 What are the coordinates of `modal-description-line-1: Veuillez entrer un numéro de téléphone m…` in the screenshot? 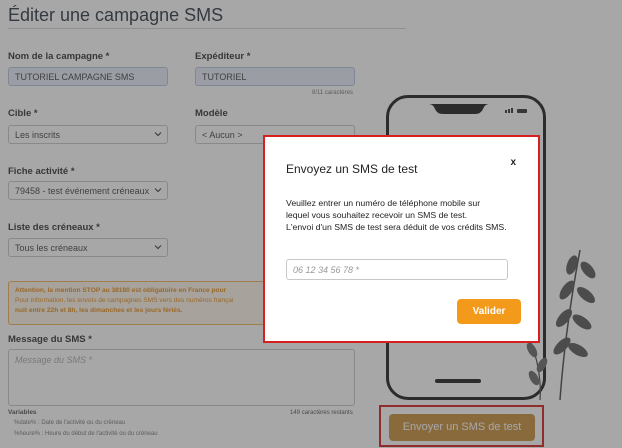 It's located at (383, 203).